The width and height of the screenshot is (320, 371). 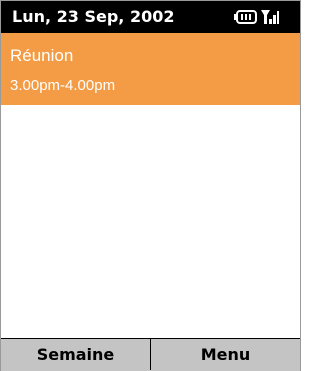 I want to click on appointment-time: 3.00pm-4.00pm, so click(x=63, y=85).